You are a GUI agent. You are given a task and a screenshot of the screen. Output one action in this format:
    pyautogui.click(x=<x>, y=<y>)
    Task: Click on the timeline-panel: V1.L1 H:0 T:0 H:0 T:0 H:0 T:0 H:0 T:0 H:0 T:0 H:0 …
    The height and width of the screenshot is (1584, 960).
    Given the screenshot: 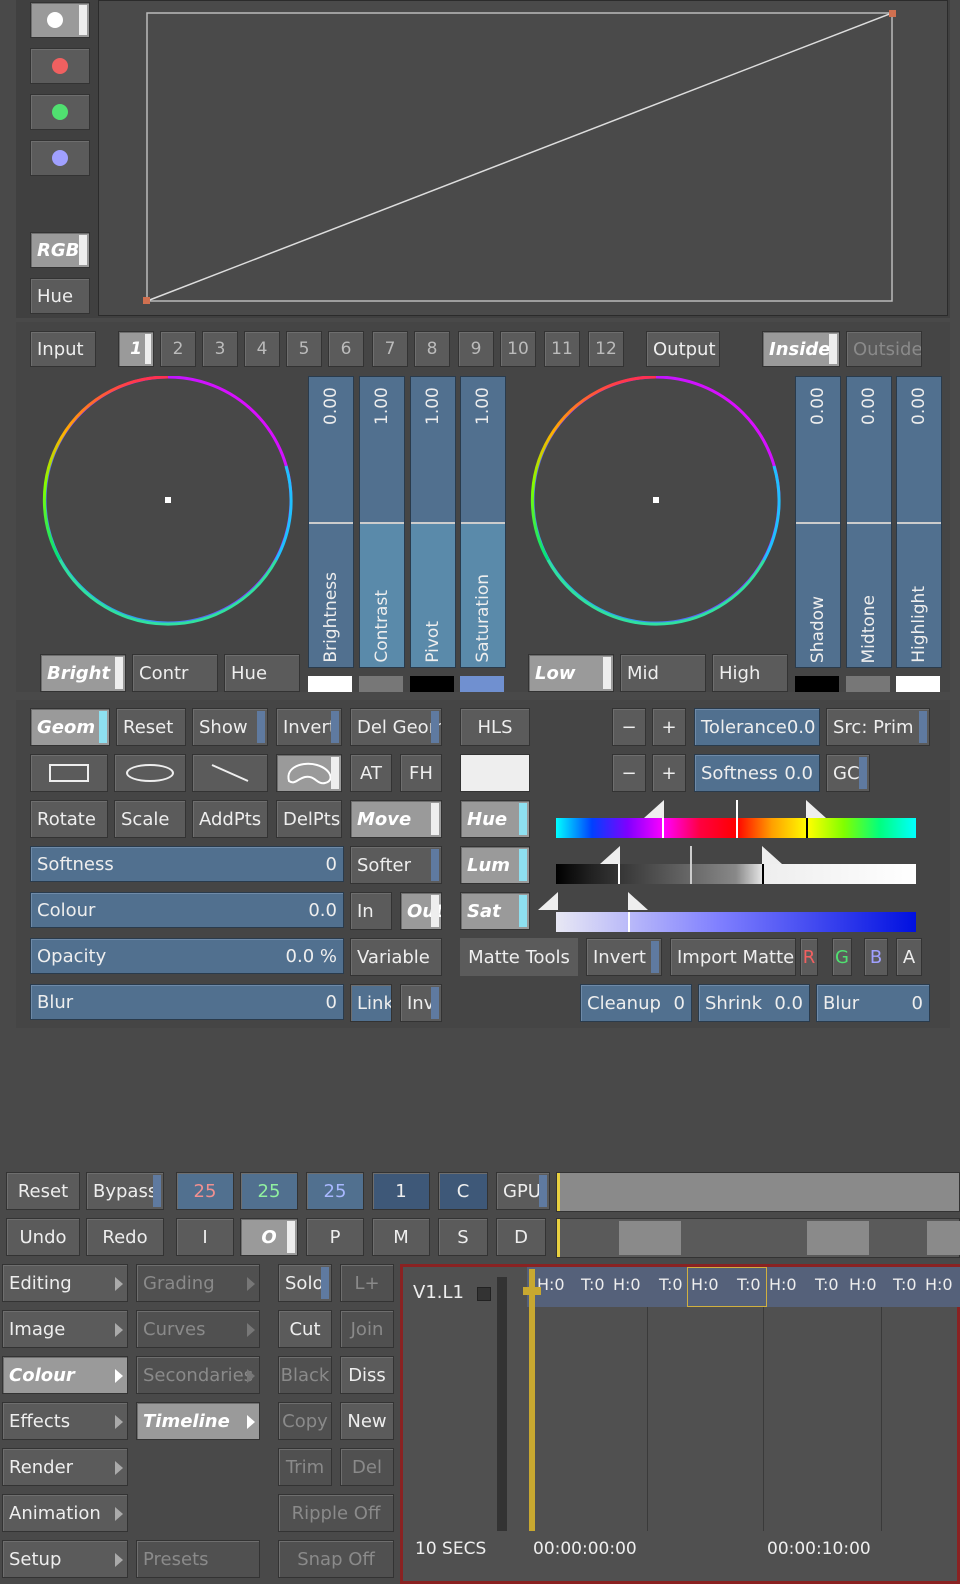 What is the action you would take?
    pyautogui.click(x=680, y=1424)
    